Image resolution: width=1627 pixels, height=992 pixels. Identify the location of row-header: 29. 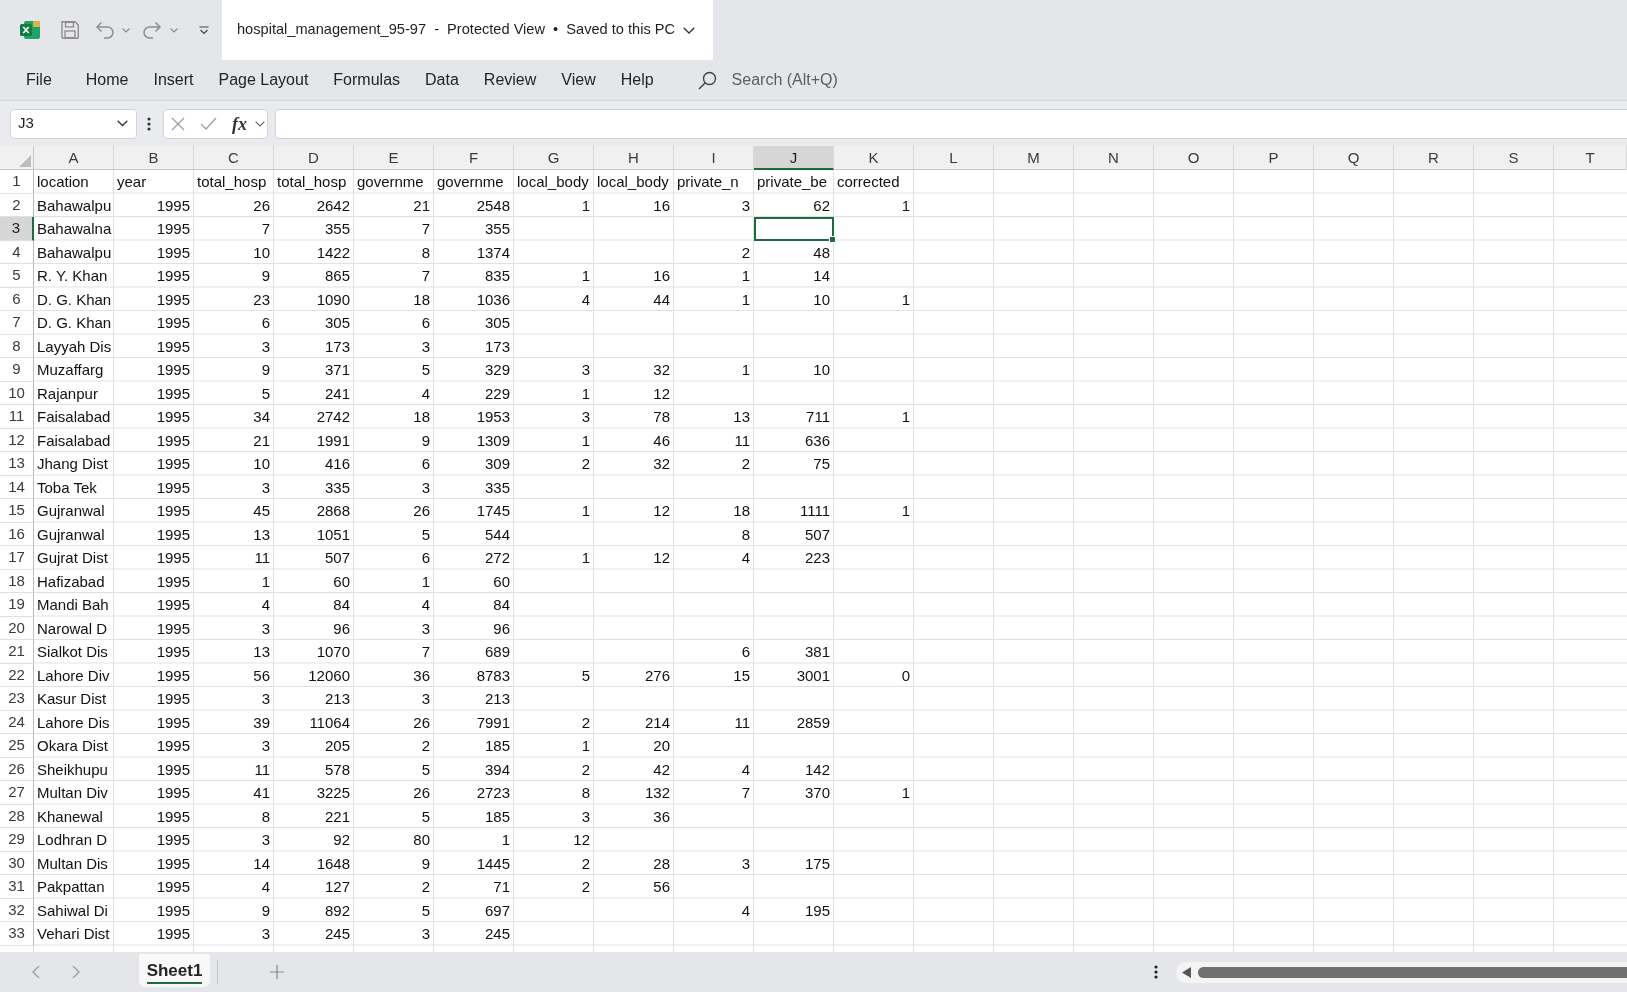
(17, 840).